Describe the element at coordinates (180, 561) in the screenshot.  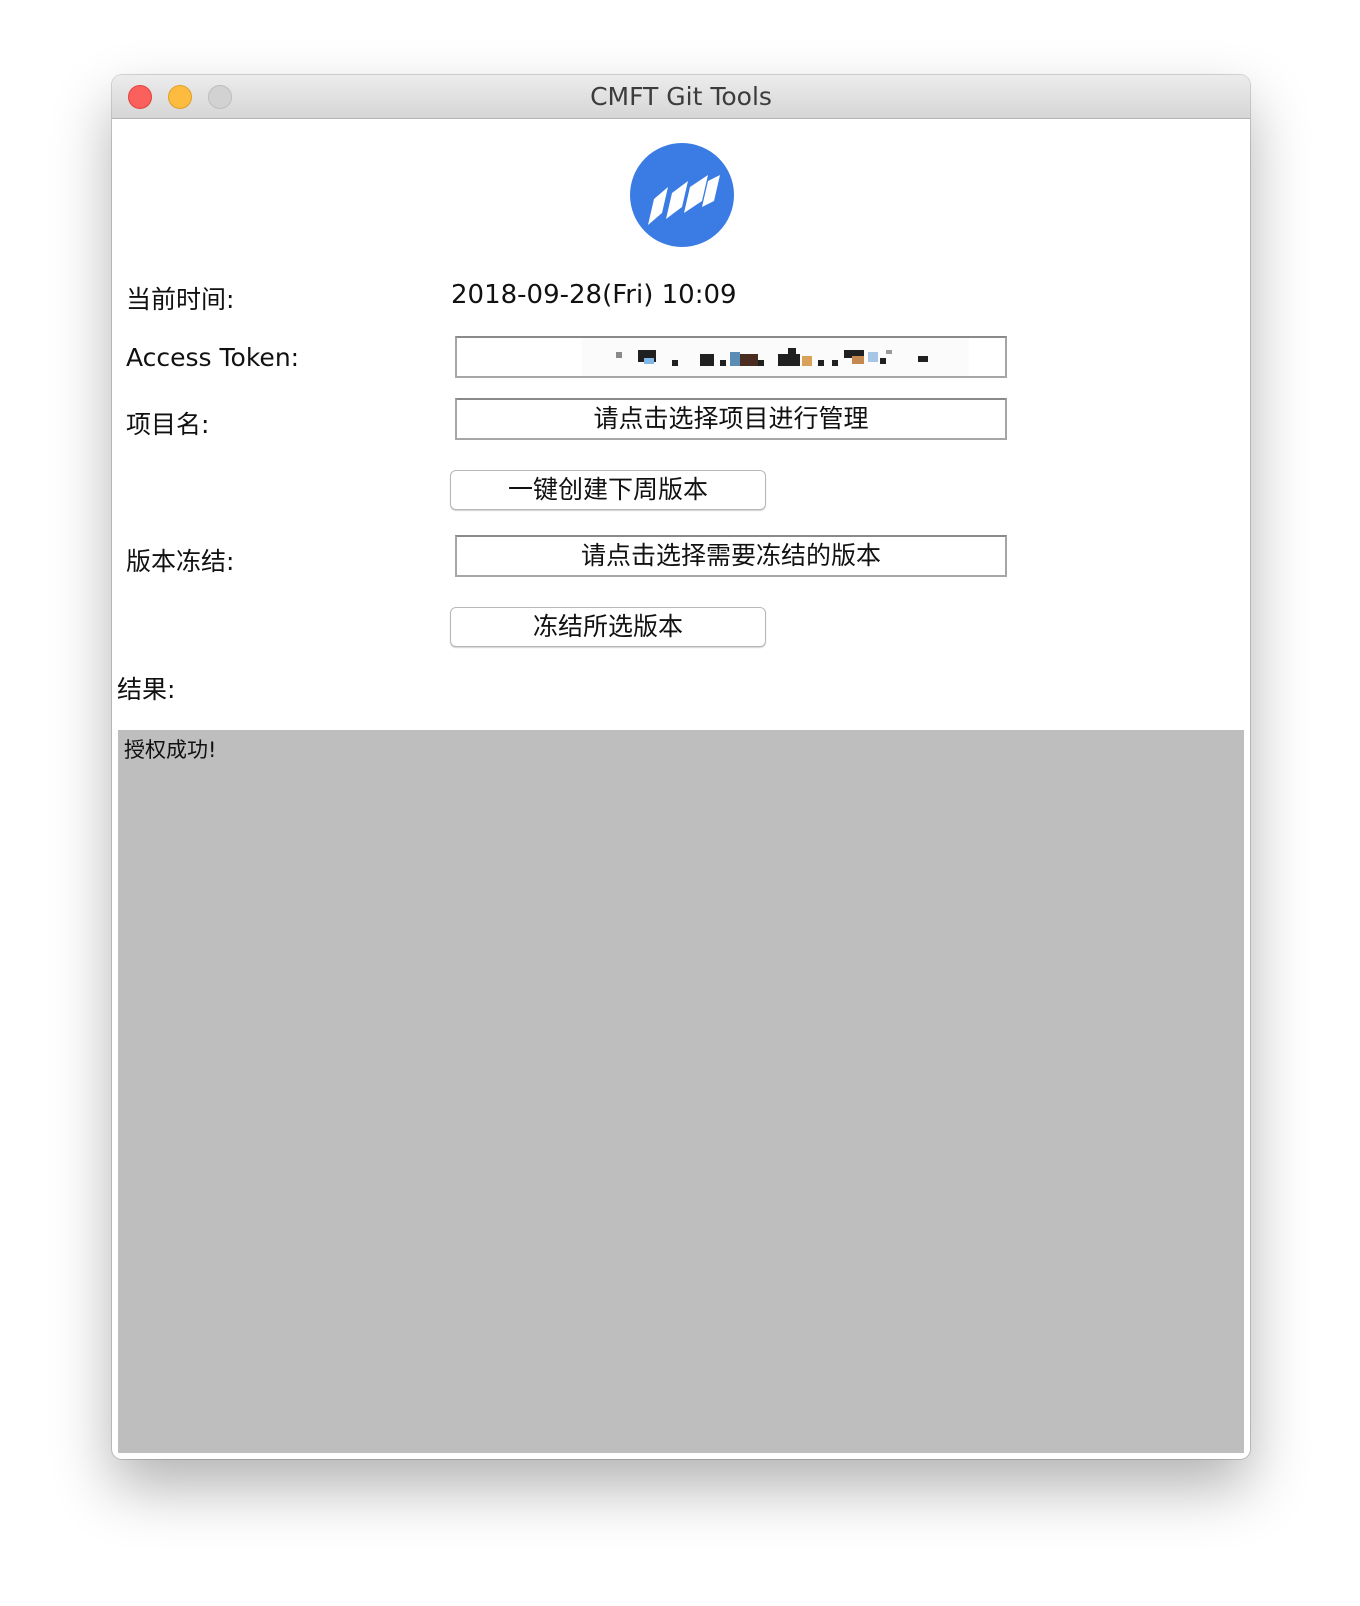
I see `version-freeze-label: 版本冻结:` at that location.